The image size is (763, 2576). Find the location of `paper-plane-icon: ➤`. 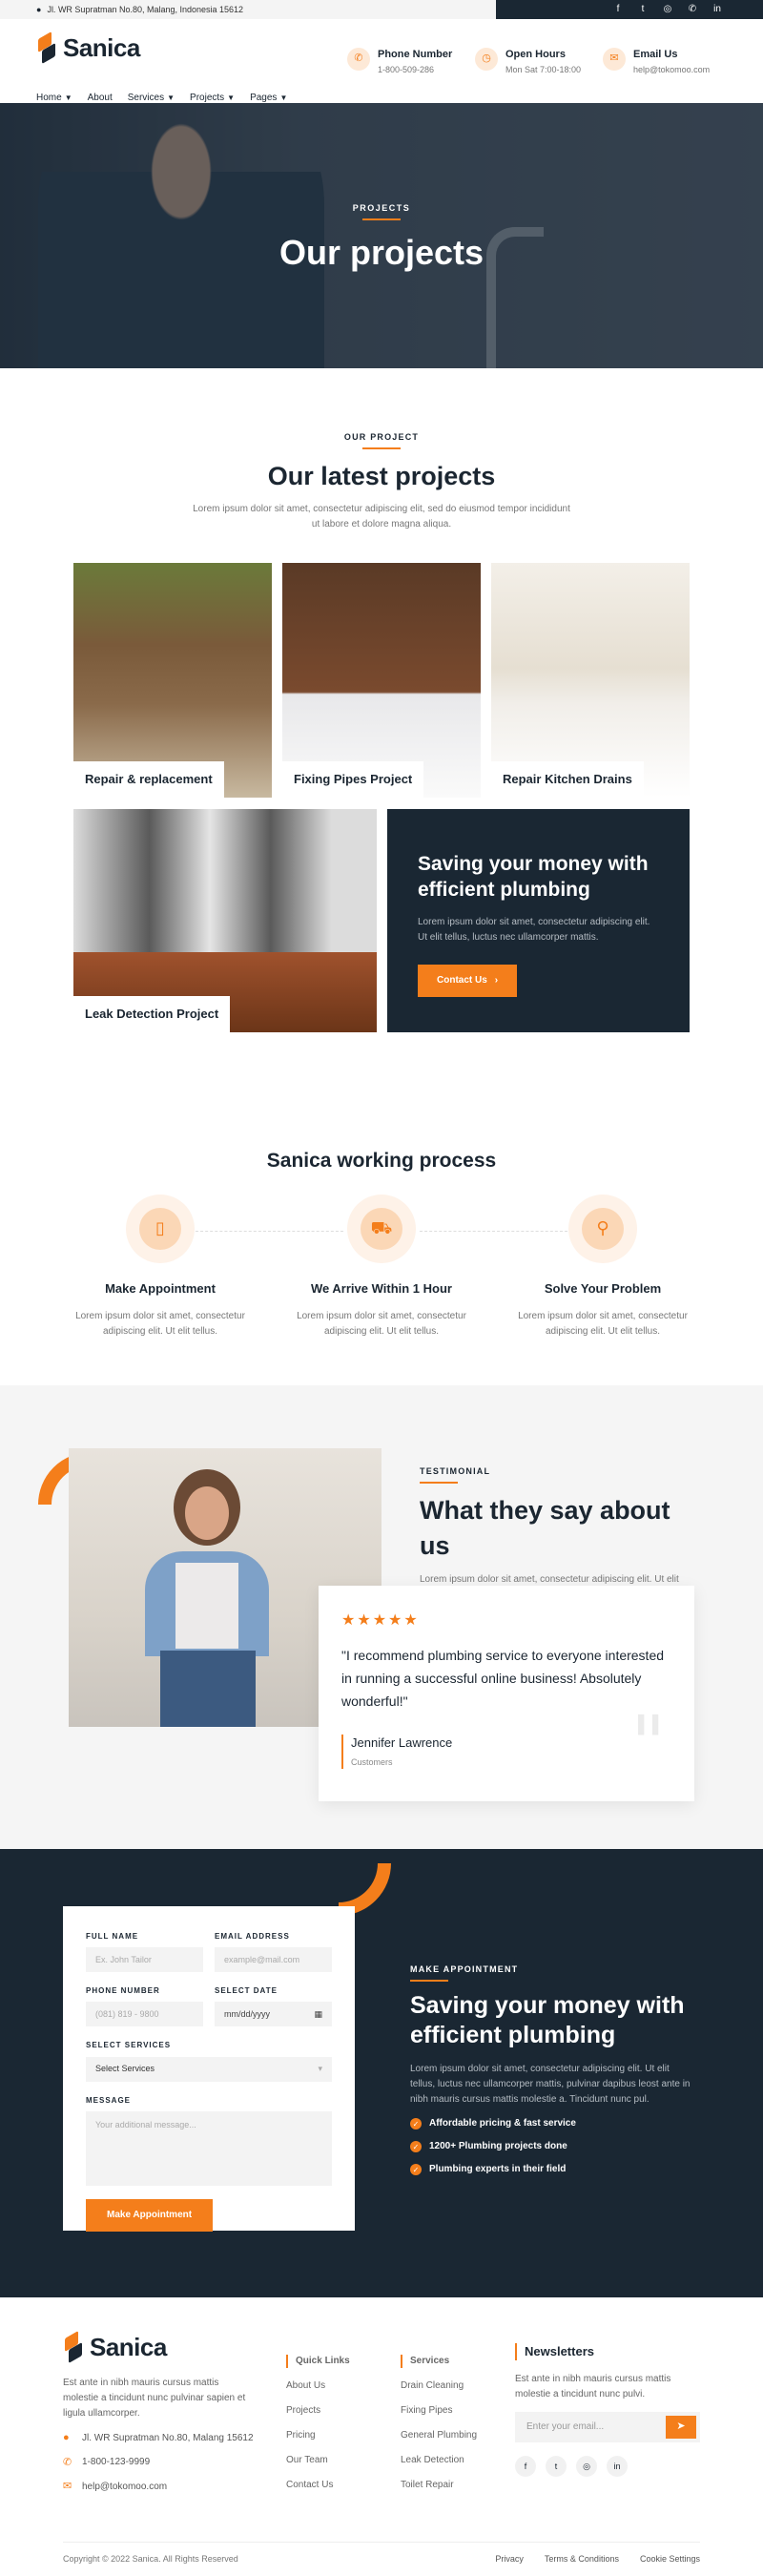

paper-plane-icon: ➤ is located at coordinates (681, 2426).